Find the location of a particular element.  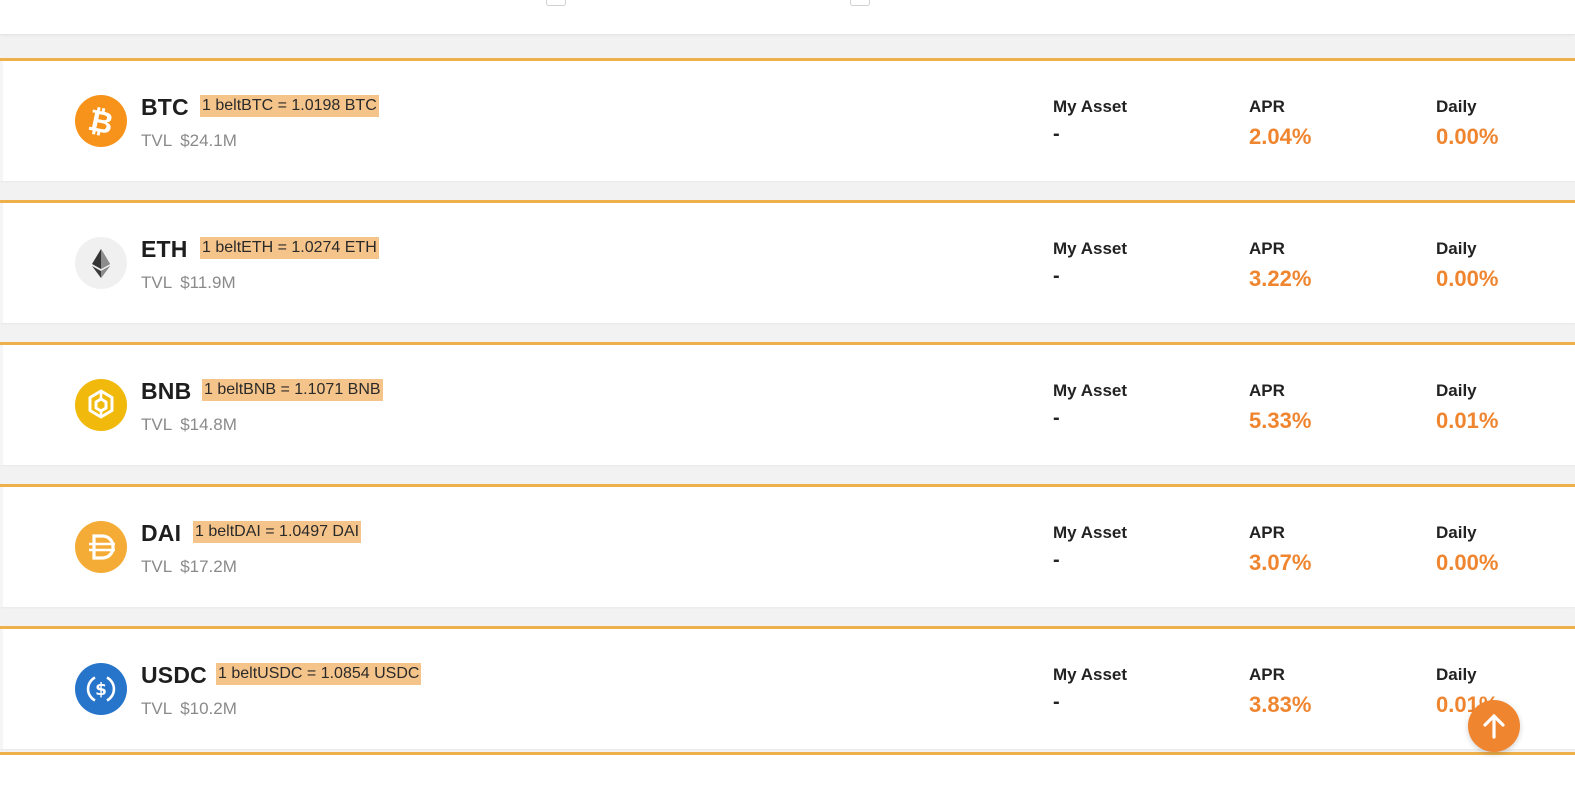

usdc-icon: $ is located at coordinates (101, 689).